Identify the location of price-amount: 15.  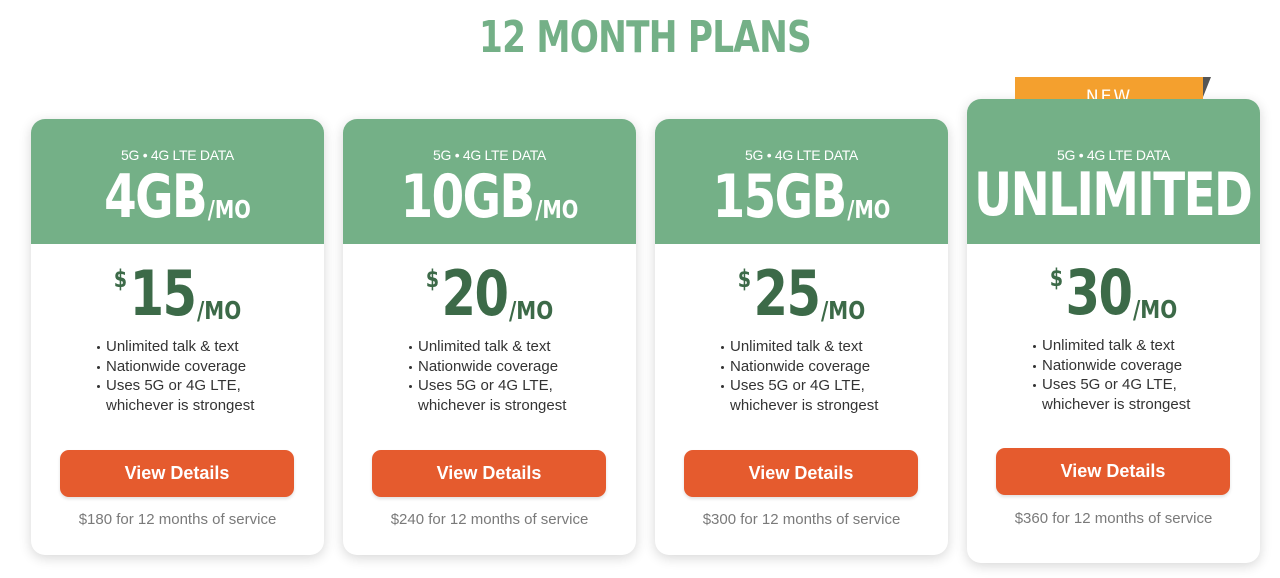
(163, 293).